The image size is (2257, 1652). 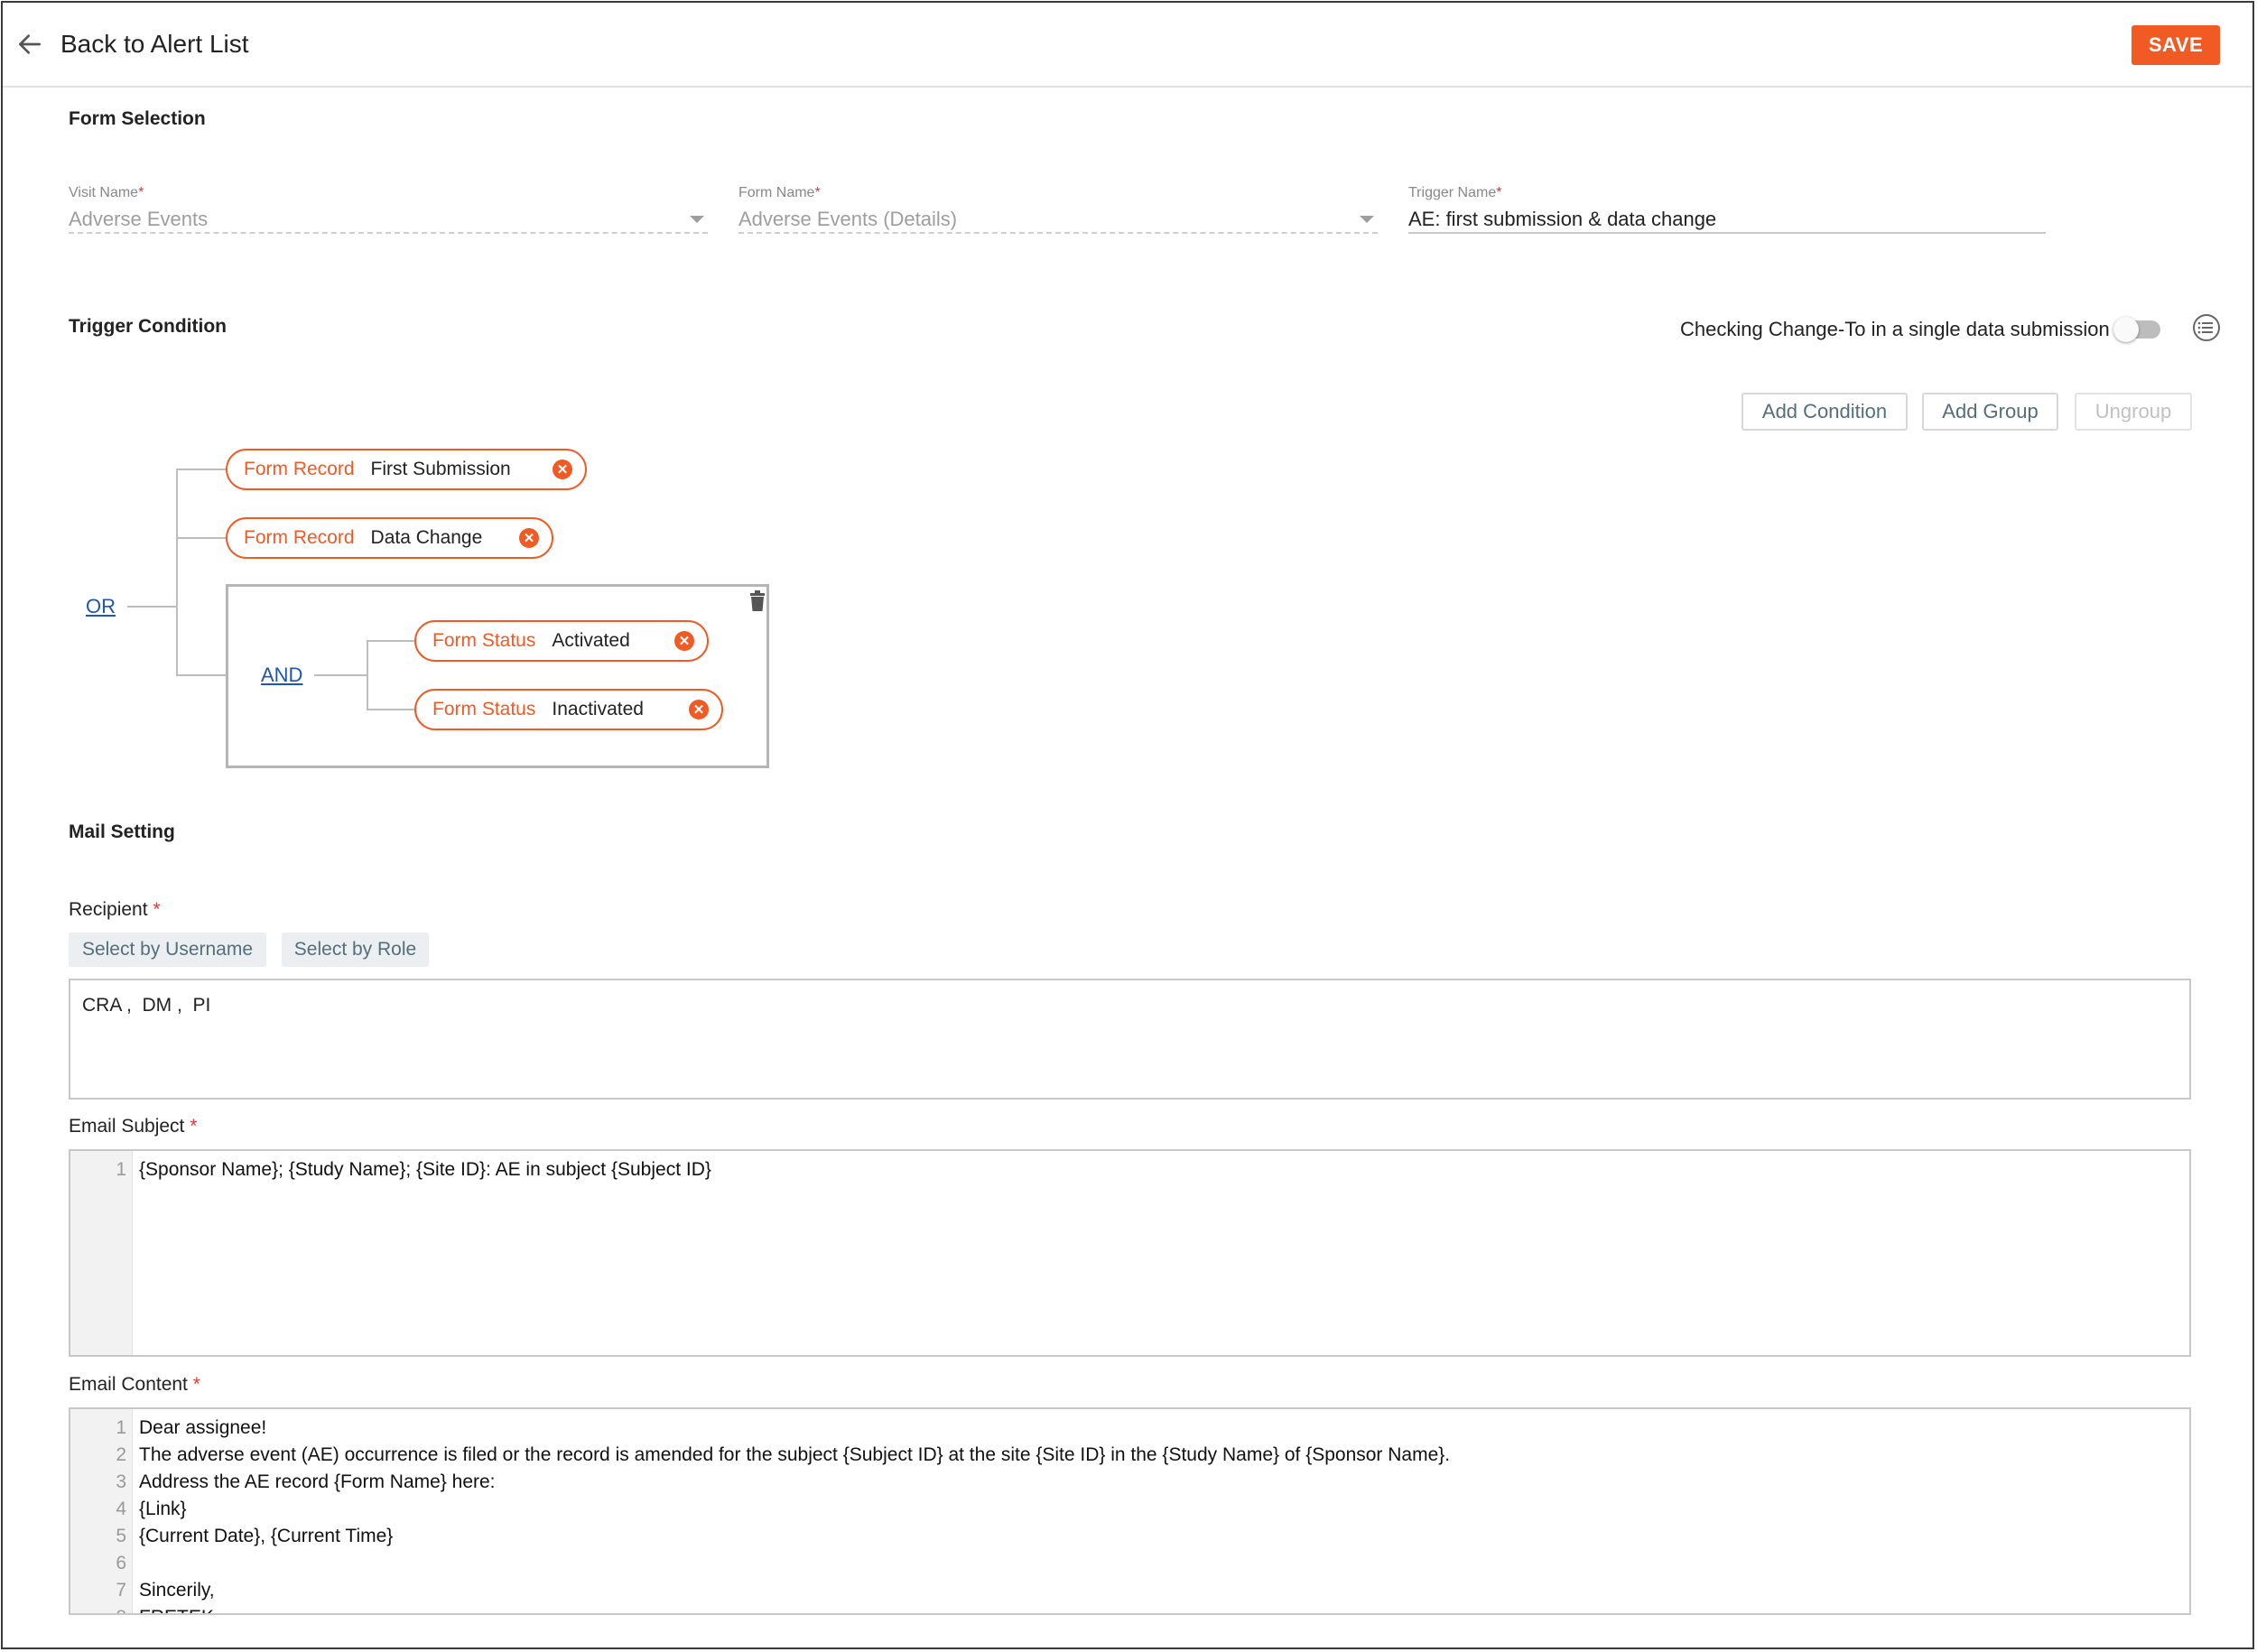 I want to click on back-to-alert-list-link: Back to Alert List, so click(x=132, y=44).